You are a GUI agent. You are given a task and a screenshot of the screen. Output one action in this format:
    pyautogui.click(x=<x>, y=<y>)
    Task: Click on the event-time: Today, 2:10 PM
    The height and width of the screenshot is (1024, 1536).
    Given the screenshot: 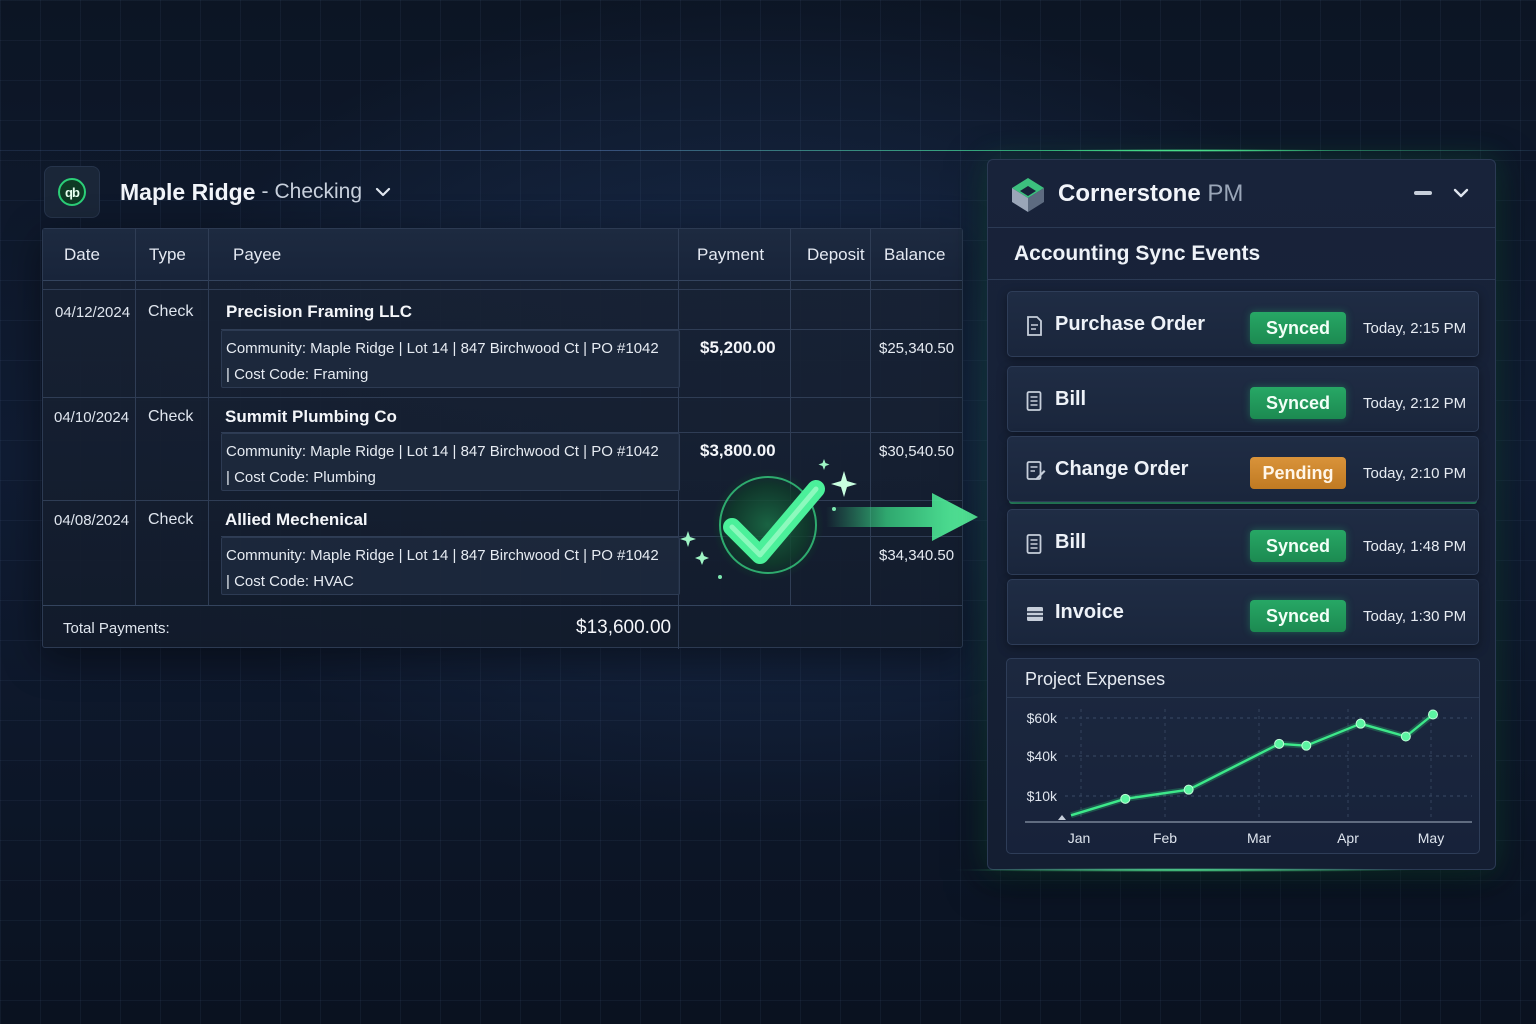 What is the action you would take?
    pyautogui.click(x=1415, y=473)
    